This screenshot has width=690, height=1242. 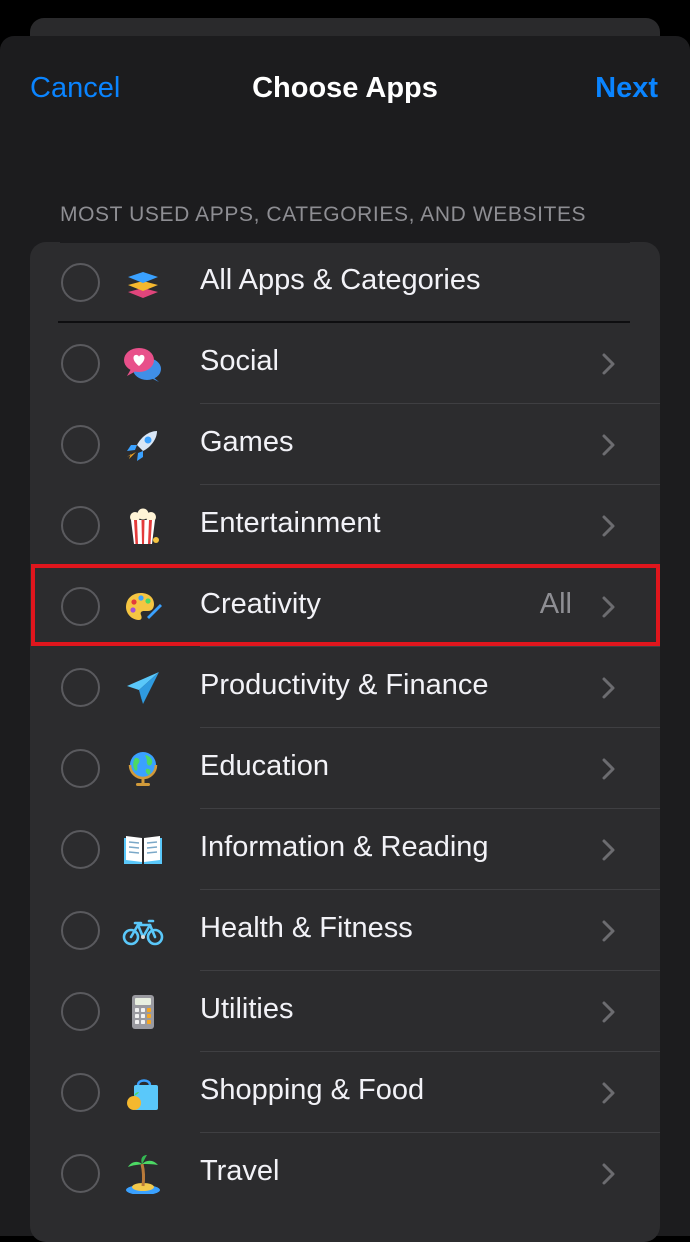 What do you see at coordinates (340, 280) in the screenshot?
I see `row-label: All Apps & Categories` at bounding box center [340, 280].